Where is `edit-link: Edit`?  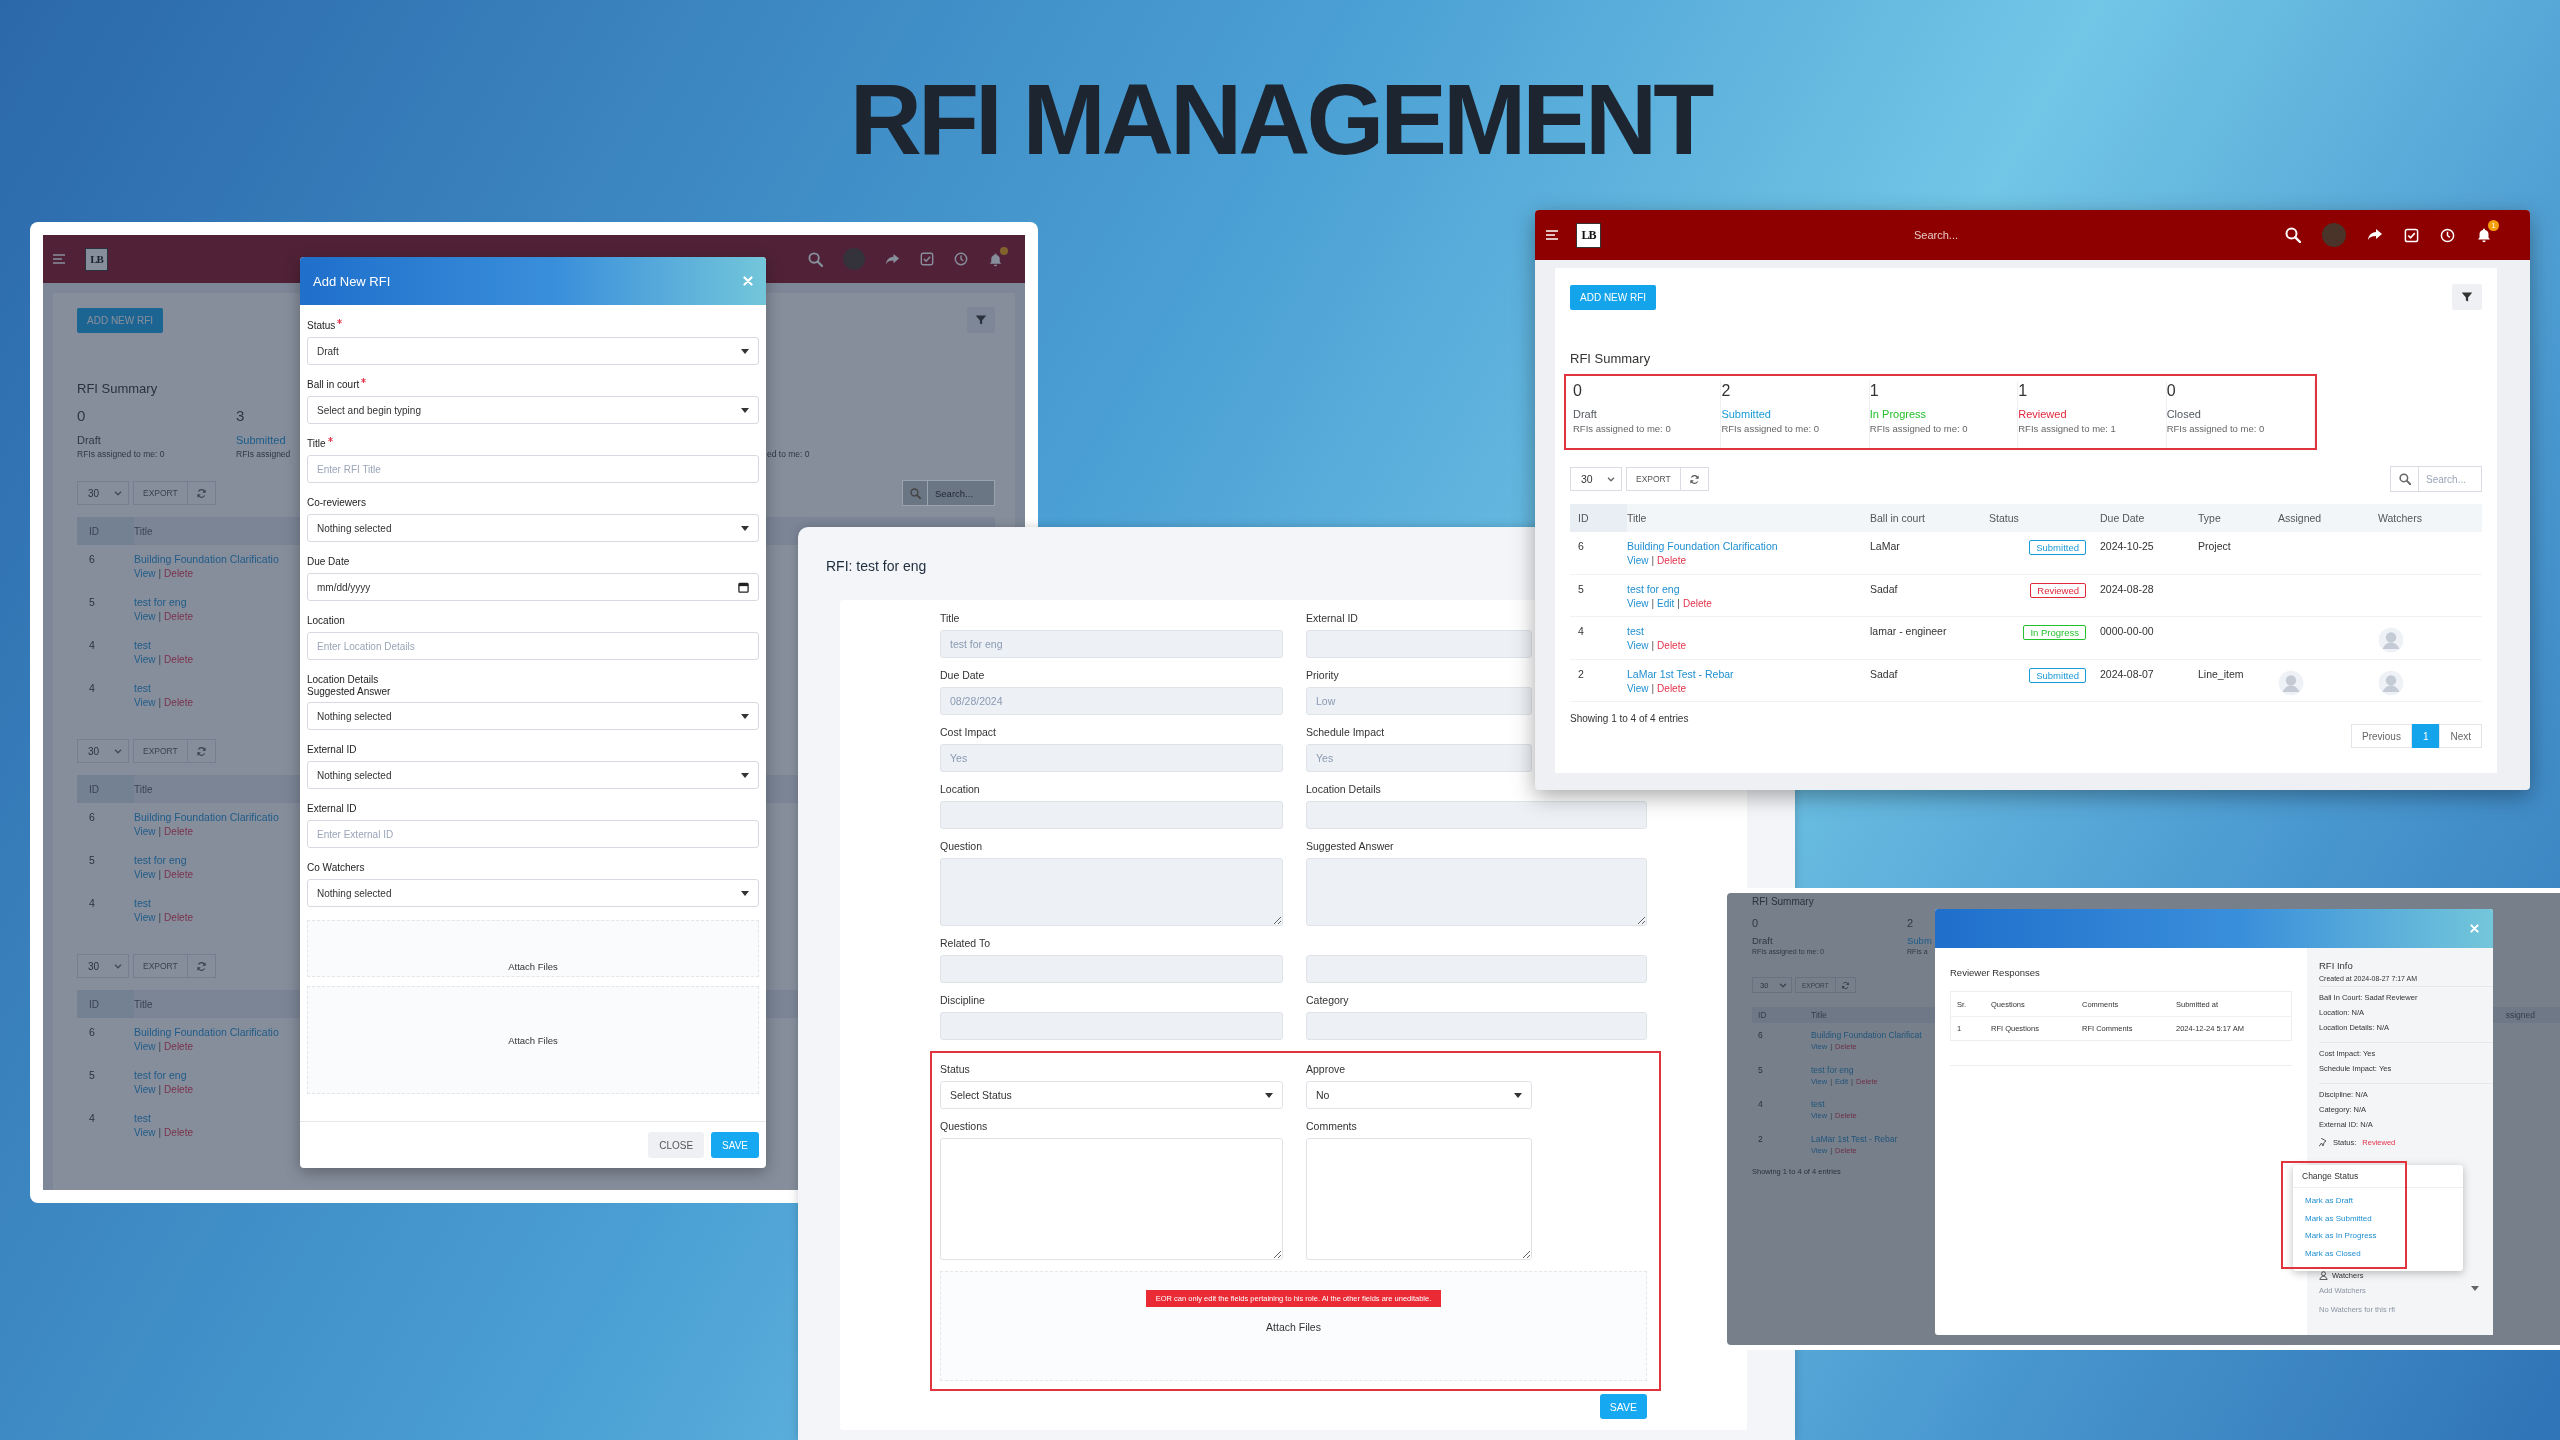 edit-link: Edit is located at coordinates (1666, 603).